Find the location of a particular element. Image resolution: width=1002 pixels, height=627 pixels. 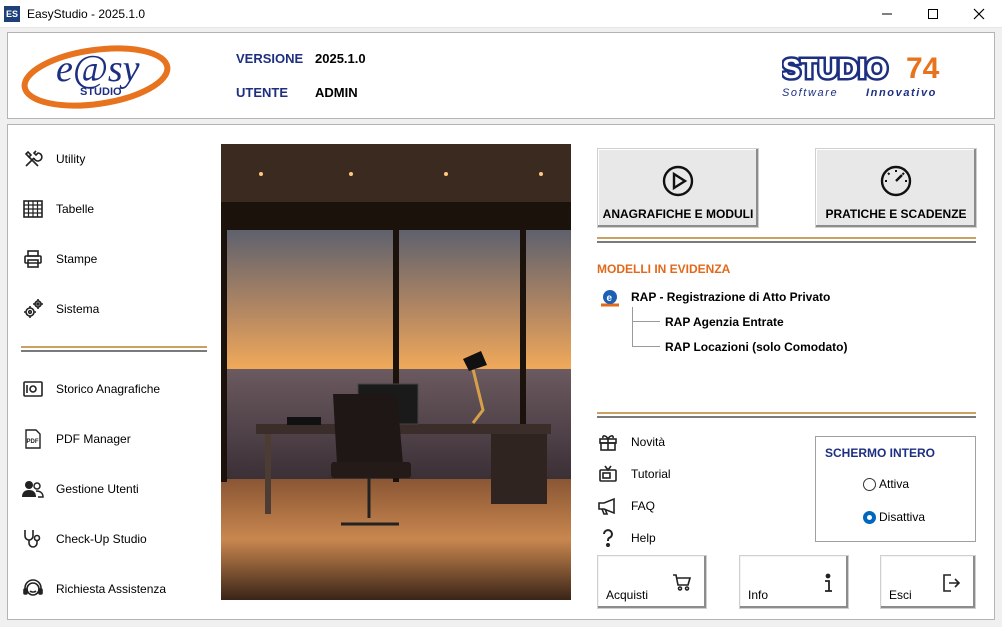

gears-icon is located at coordinates (33, 309).